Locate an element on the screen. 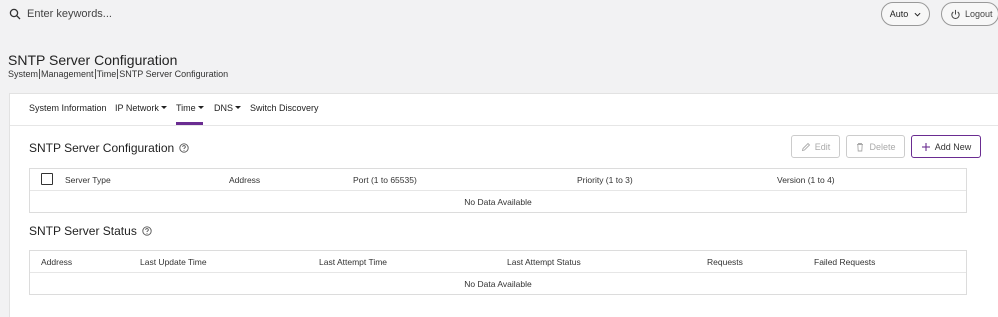 The image size is (998, 317). column-header: Priority (1 to 3) is located at coordinates (605, 180).